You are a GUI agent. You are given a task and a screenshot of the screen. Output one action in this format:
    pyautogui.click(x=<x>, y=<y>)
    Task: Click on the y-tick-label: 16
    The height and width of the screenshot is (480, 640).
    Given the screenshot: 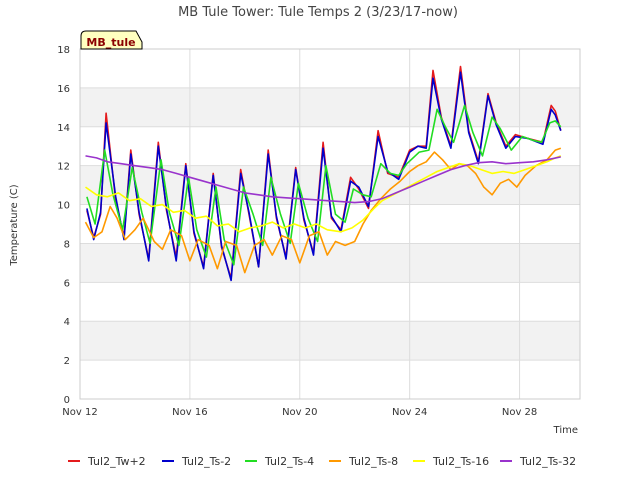 What is the action you would take?
    pyautogui.click(x=63, y=89)
    